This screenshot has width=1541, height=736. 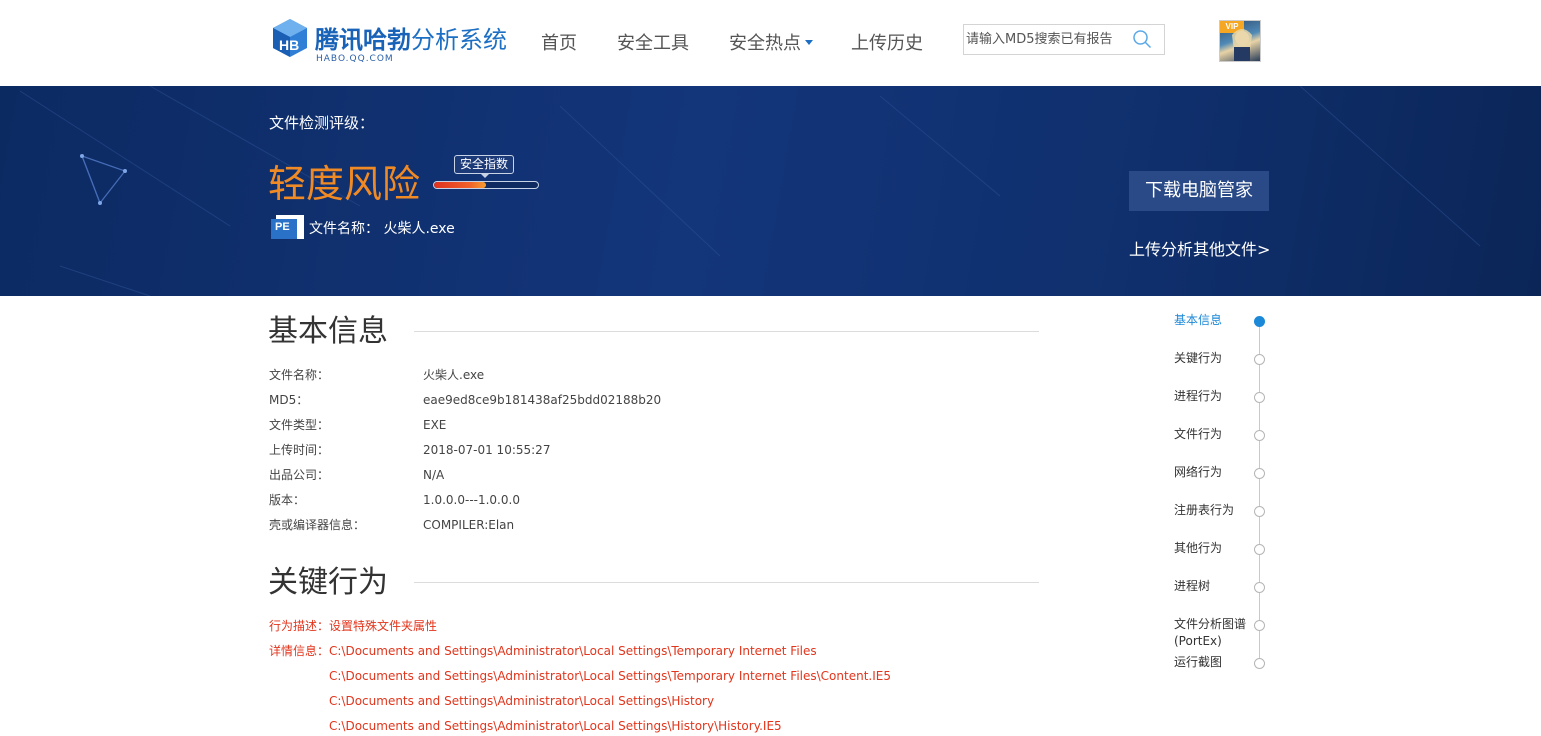 What do you see at coordinates (1192, 586) in the screenshot?
I see `side-nav-process-tree: 进程树` at bounding box center [1192, 586].